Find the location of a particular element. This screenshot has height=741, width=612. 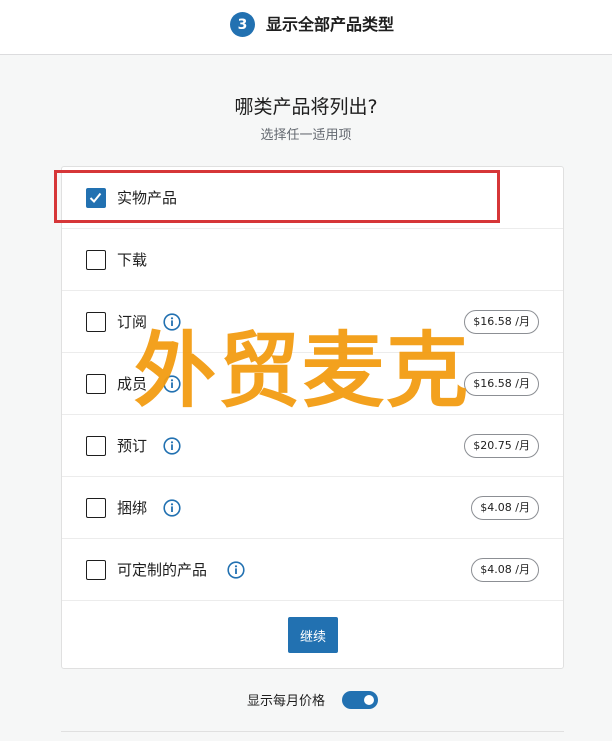

product-type-label: 捆绑 is located at coordinates (132, 508).